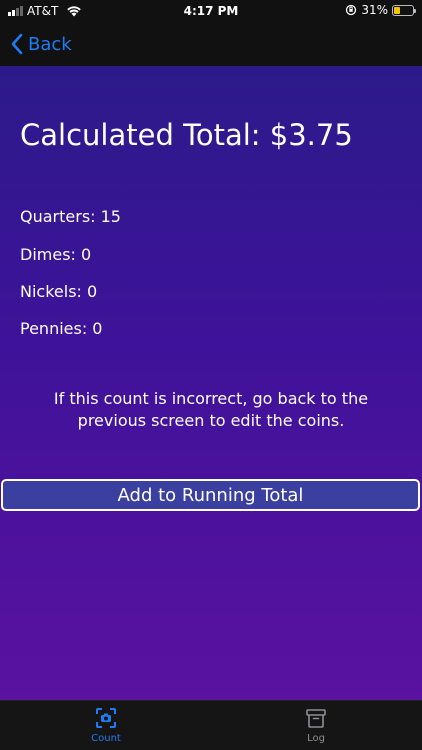 This screenshot has width=422, height=750. What do you see at coordinates (374, 10) in the screenshot?
I see `battery-percent: 31%` at bounding box center [374, 10].